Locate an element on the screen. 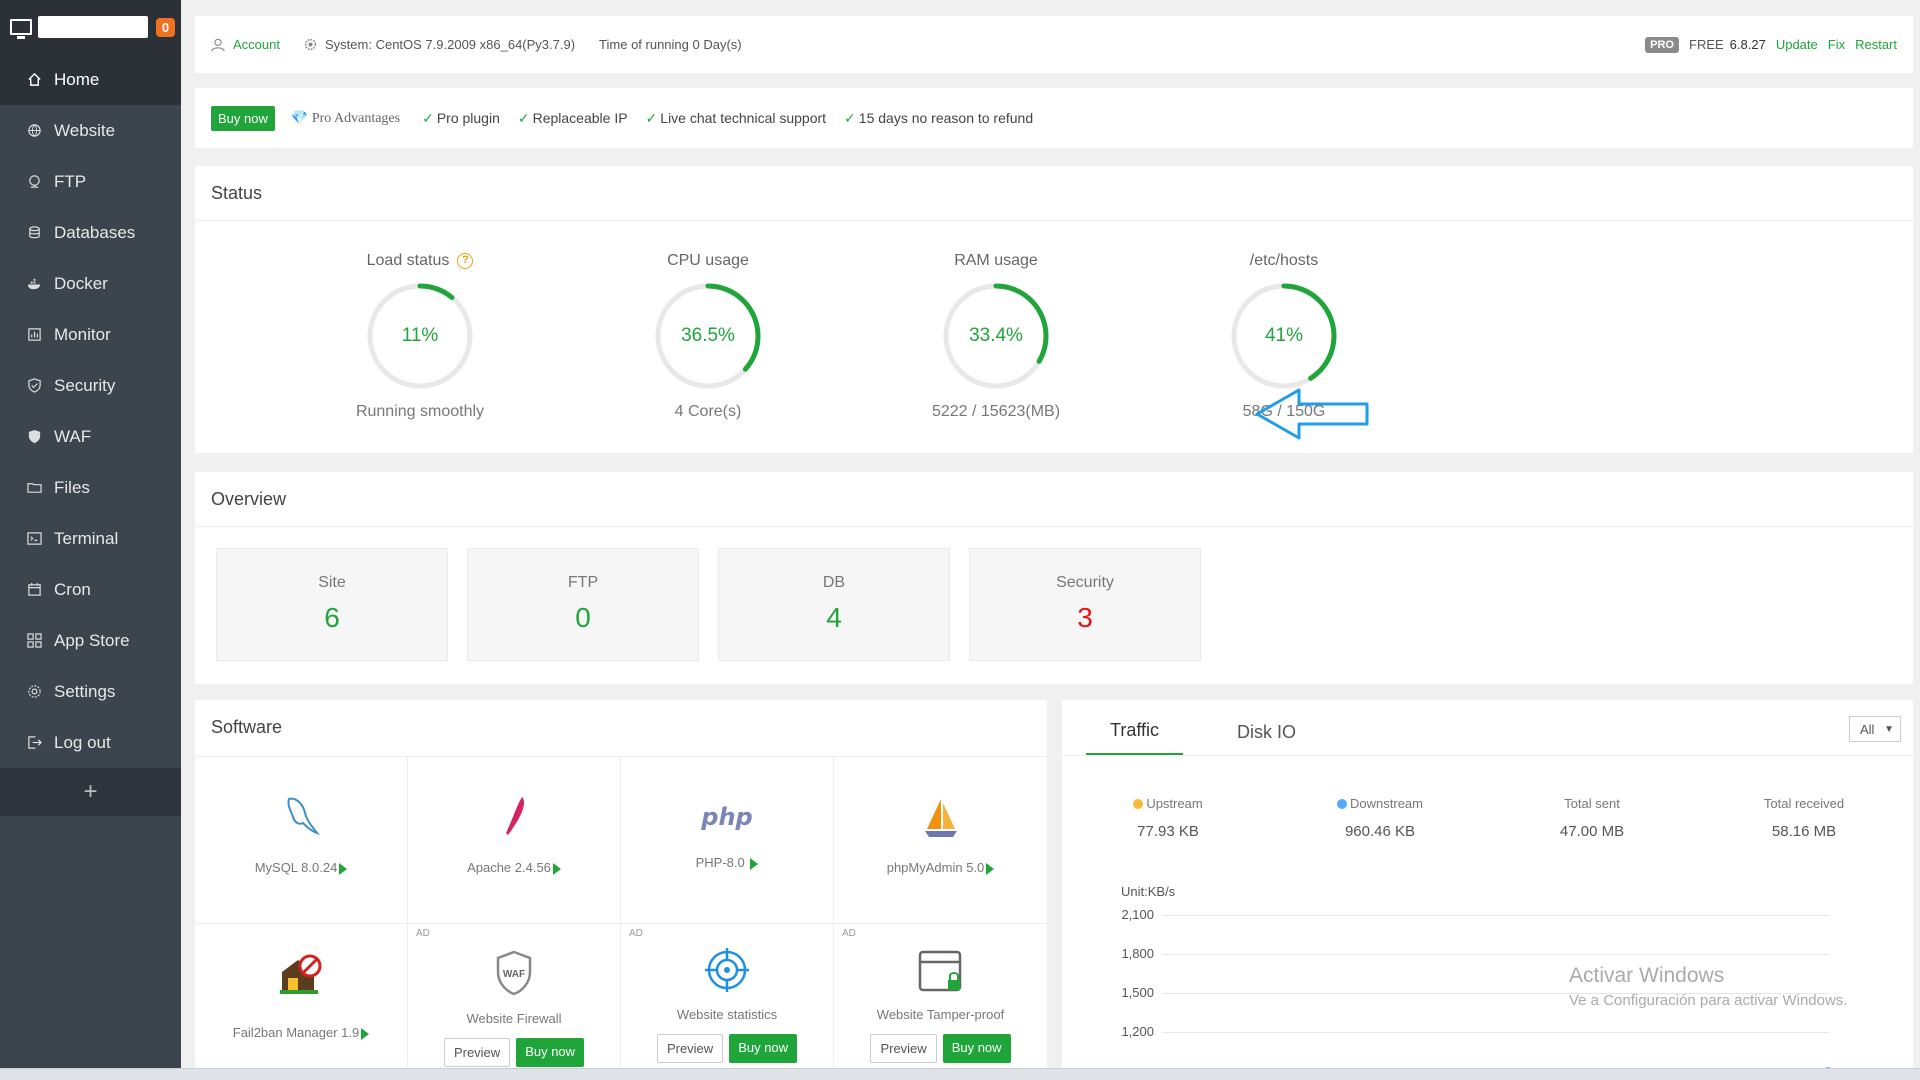 This screenshot has height=1080, width=1920. sidebar-item-cron: Cron is located at coordinates (90, 589).